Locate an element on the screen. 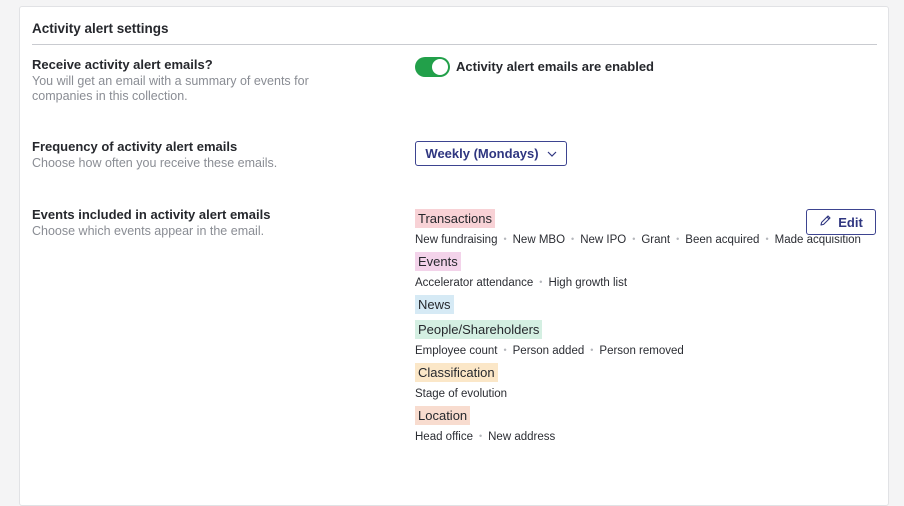 This screenshot has width=904, height=506. event-item: Person added is located at coordinates (548, 351).